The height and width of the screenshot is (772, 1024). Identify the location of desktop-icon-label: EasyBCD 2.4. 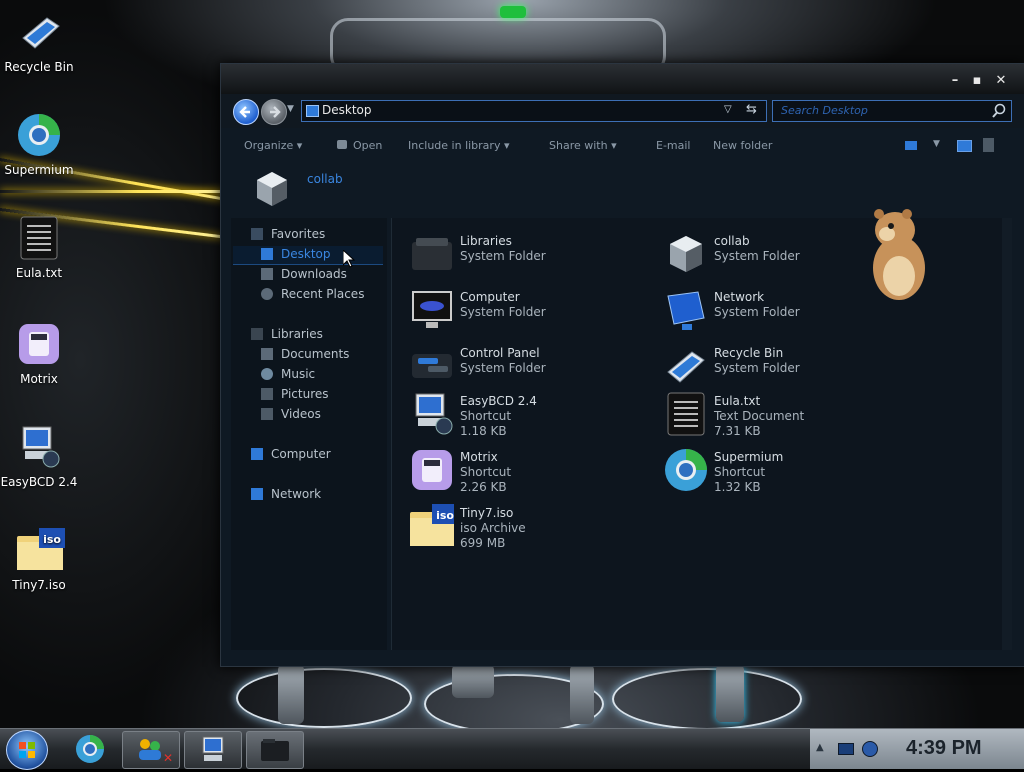
(39, 482).